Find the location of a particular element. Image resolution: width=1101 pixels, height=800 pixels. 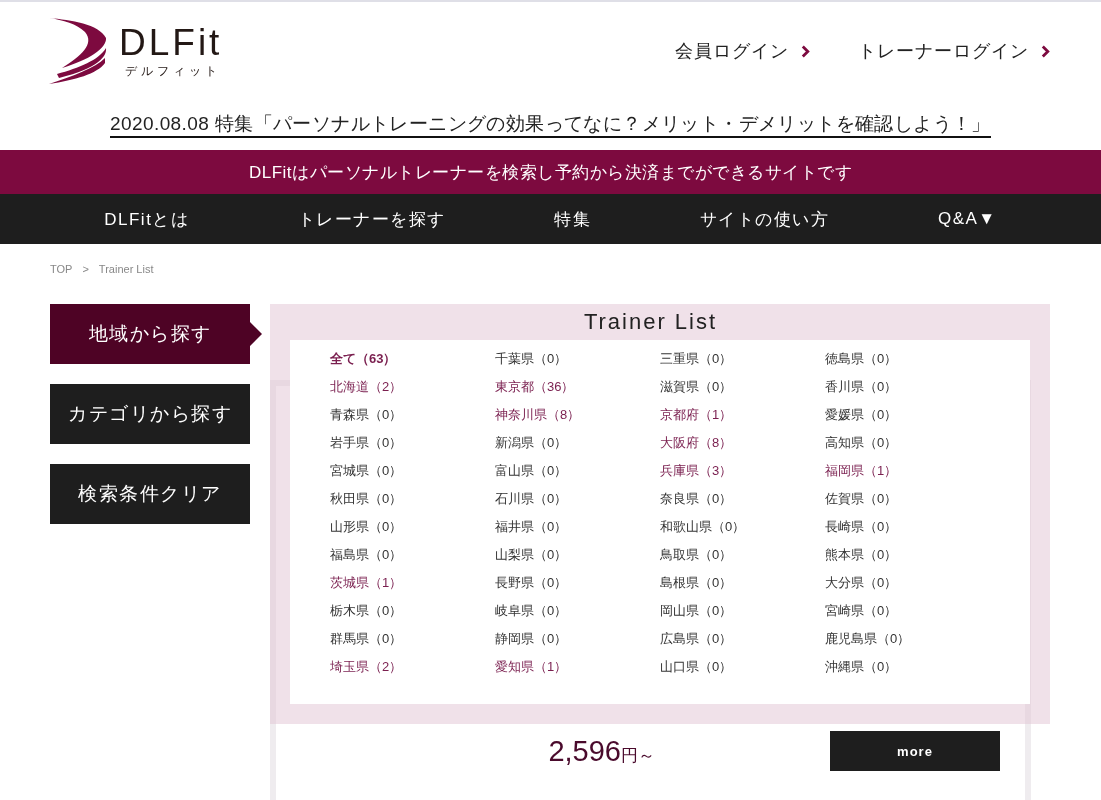

prefecture-link: 東京都（36） is located at coordinates (535, 387).